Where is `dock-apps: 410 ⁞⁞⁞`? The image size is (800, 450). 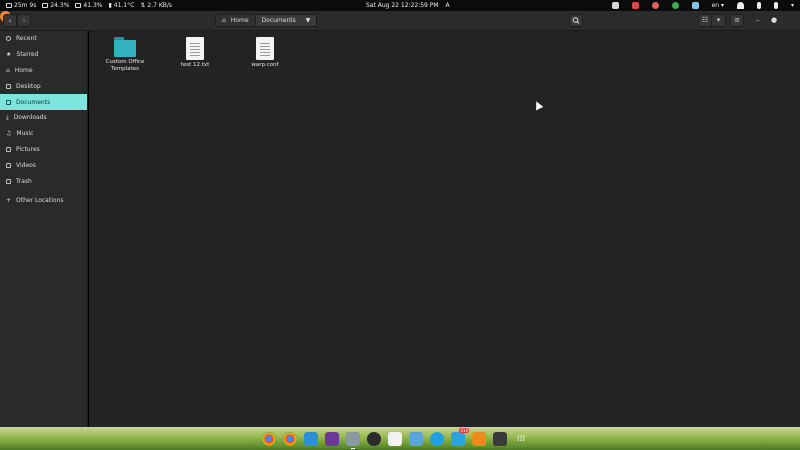
dock-apps: 410 ⁞⁞⁞ is located at coordinates (395, 438).